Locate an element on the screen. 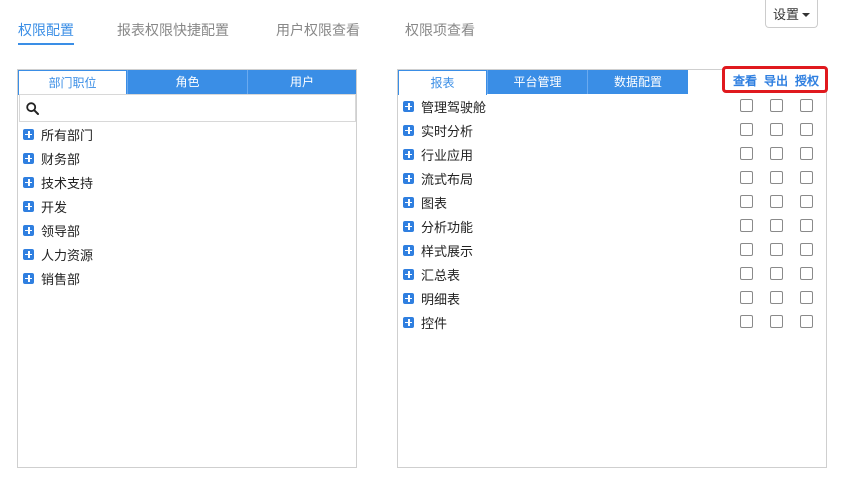 The height and width of the screenshot is (480, 845). tab-role: 角色 is located at coordinates (187, 82).